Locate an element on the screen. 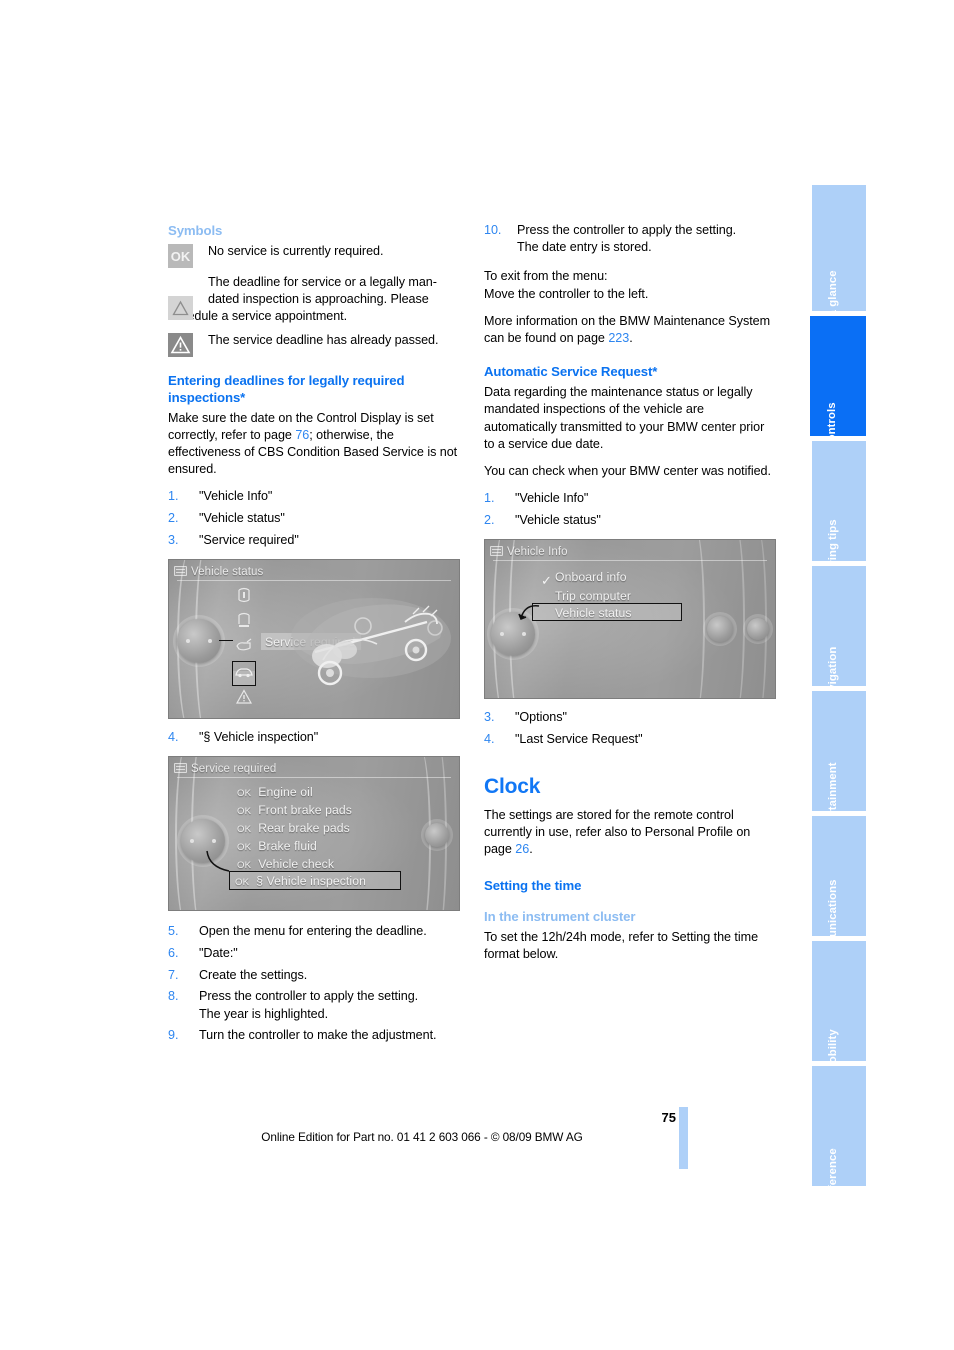 This screenshot has width=954, height=1350. list-item: 7. Create the settings. is located at coordinates (314, 975).